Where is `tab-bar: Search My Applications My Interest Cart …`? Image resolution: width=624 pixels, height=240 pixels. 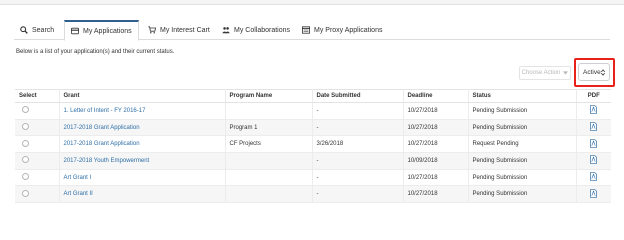 tab-bar: Search My Applications My Interest Cart … is located at coordinates (312, 30).